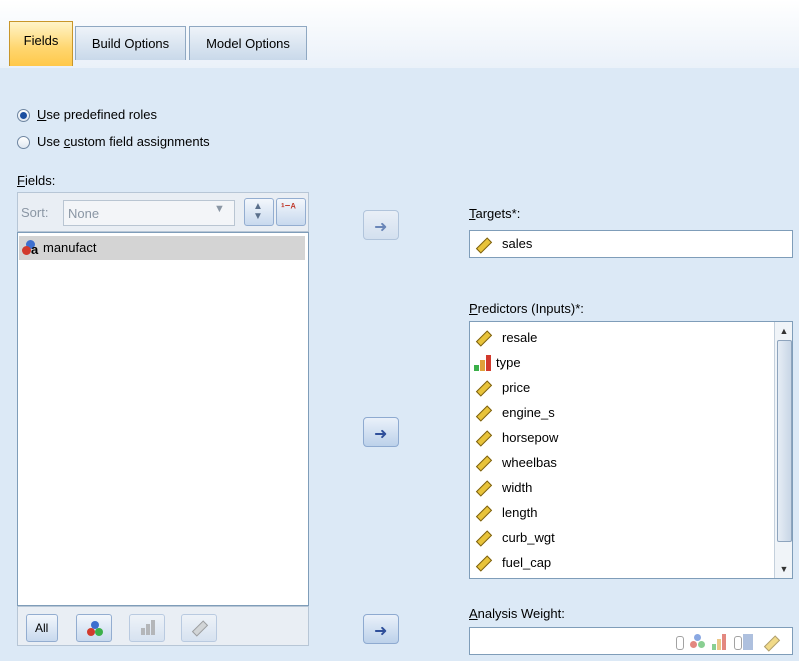  Describe the element at coordinates (130, 43) in the screenshot. I see `tab-build-options: Build Options` at that location.